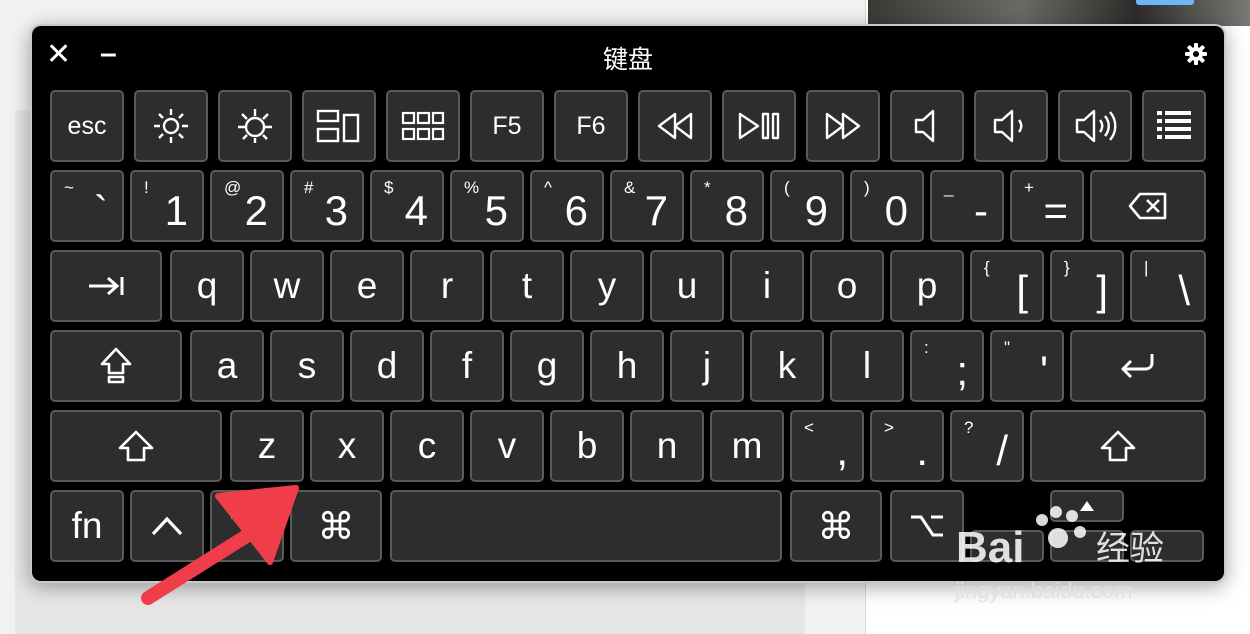 The height and width of the screenshot is (634, 1250). What do you see at coordinates (347, 446) in the screenshot?
I see `letter-key: x` at bounding box center [347, 446].